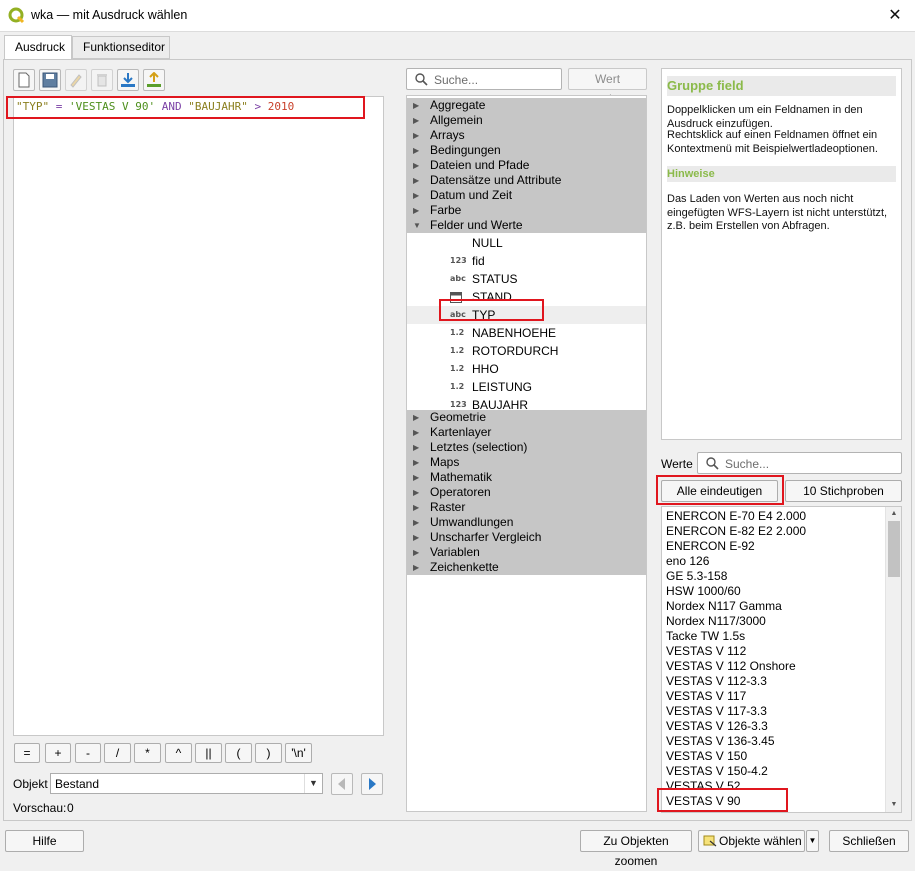 This screenshot has width=915, height=871. Describe the element at coordinates (128, 80) in the screenshot. I see `import-button` at that location.